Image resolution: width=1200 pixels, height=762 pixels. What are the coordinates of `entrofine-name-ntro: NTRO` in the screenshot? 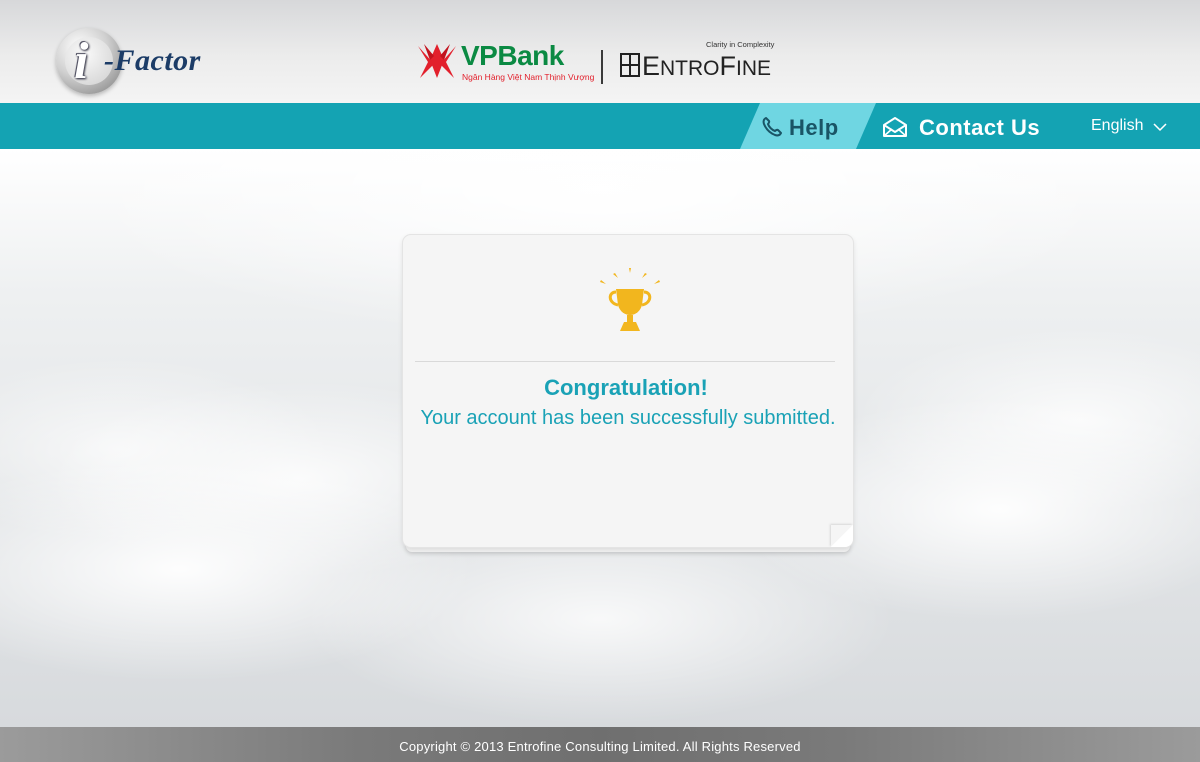 It's located at (690, 68).